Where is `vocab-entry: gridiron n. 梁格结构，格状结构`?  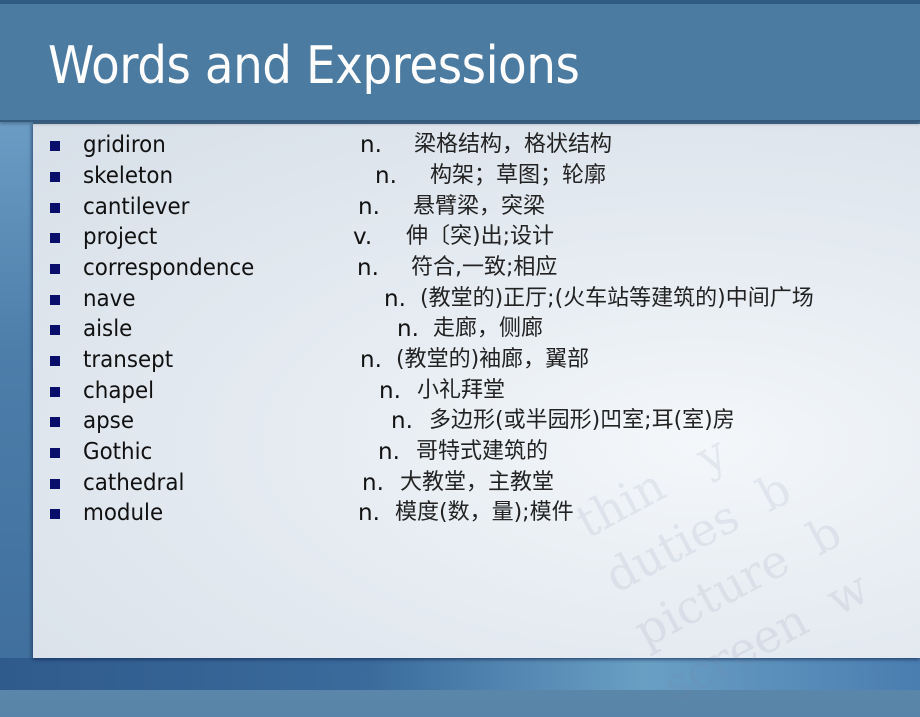
vocab-entry: gridiron n. 梁格结构，格状结构 is located at coordinates (460, 145).